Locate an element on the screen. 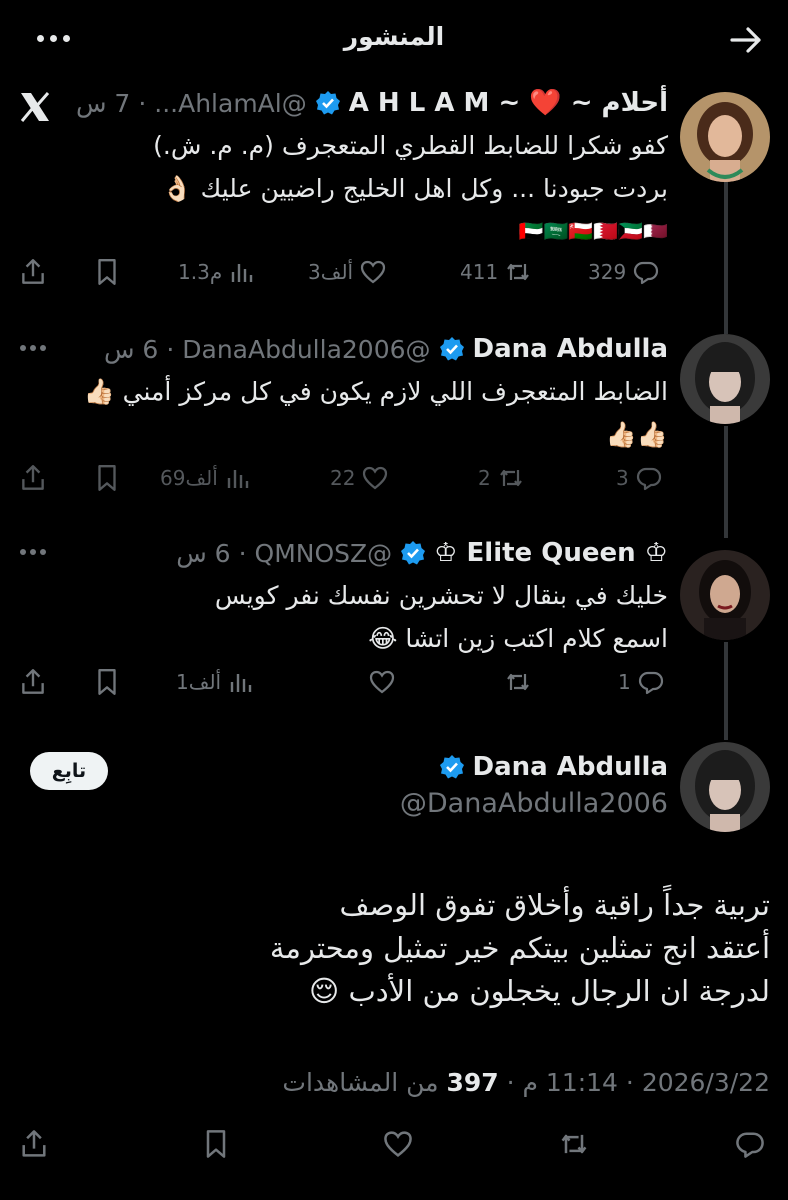 This screenshot has height=1200, width=788. x-logo-icon is located at coordinates (35, 107).